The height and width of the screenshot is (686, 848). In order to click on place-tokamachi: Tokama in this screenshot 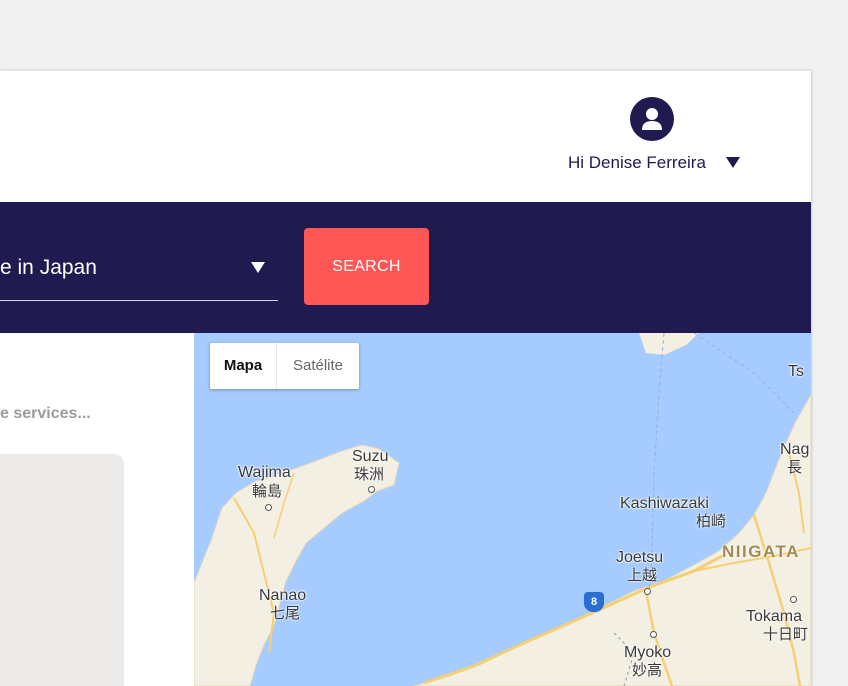, I will do `click(774, 616)`.